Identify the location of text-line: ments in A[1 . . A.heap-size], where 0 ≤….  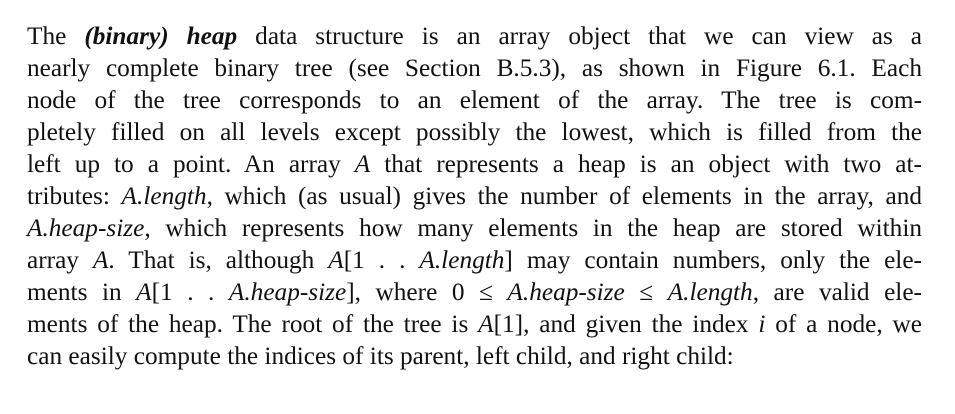
(474, 292).